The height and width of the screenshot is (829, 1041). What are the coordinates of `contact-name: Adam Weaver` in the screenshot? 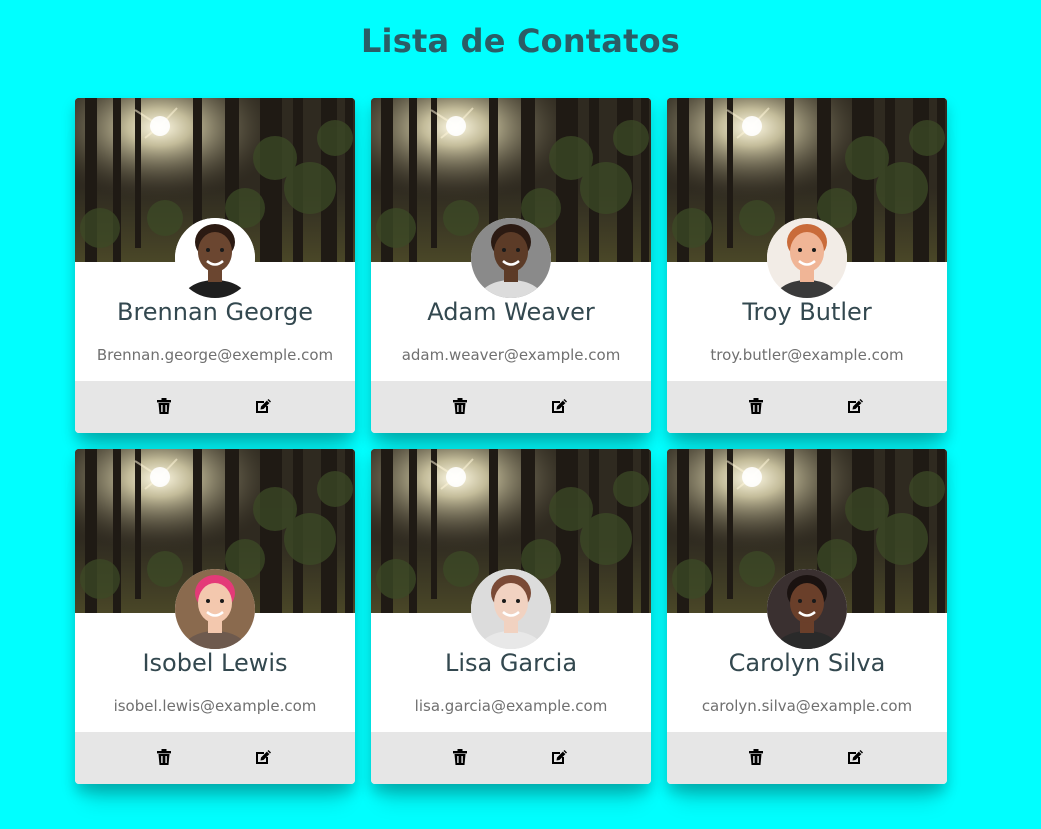 It's located at (511, 312).